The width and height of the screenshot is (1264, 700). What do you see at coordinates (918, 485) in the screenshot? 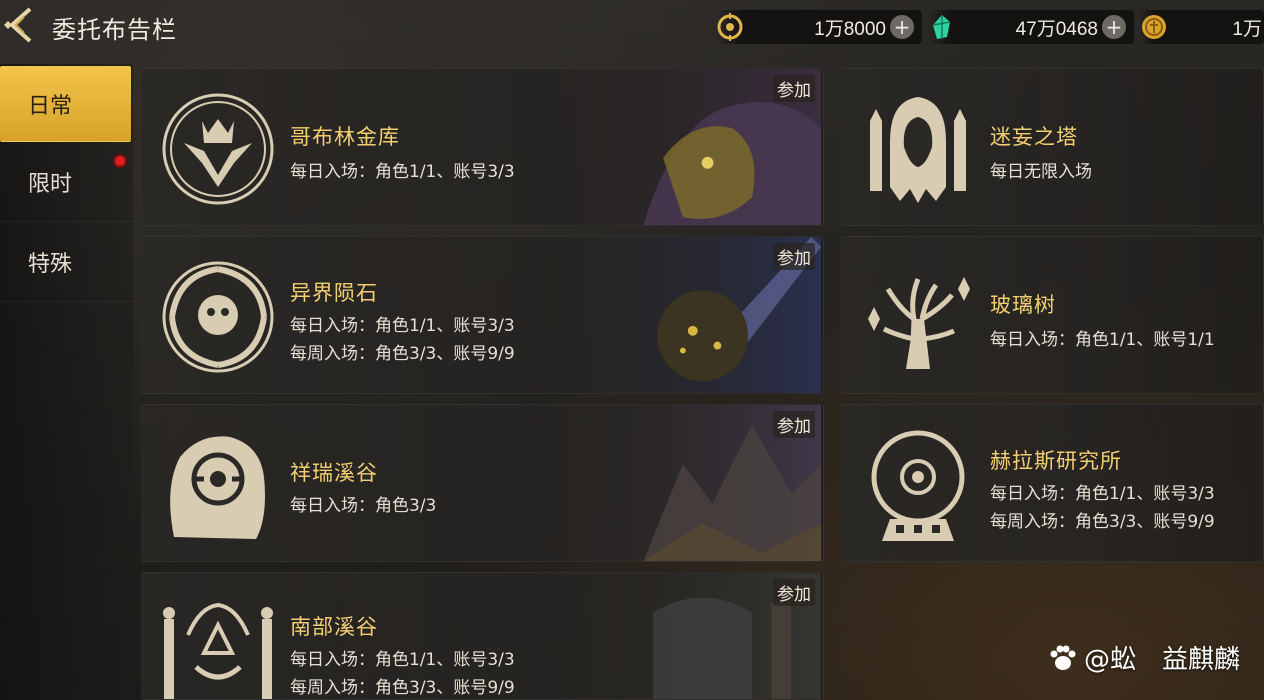
I see `orb-lab-icon` at bounding box center [918, 485].